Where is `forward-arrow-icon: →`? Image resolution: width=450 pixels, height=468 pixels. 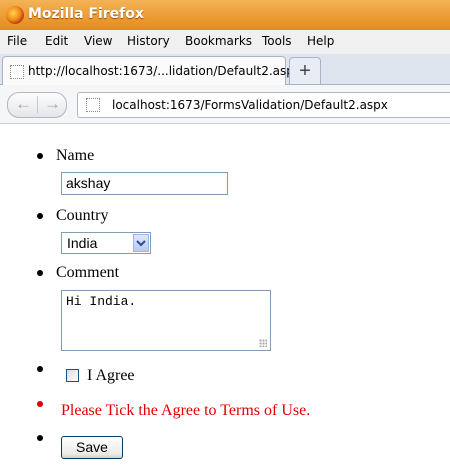
forward-arrow-icon: → is located at coordinates (52, 104).